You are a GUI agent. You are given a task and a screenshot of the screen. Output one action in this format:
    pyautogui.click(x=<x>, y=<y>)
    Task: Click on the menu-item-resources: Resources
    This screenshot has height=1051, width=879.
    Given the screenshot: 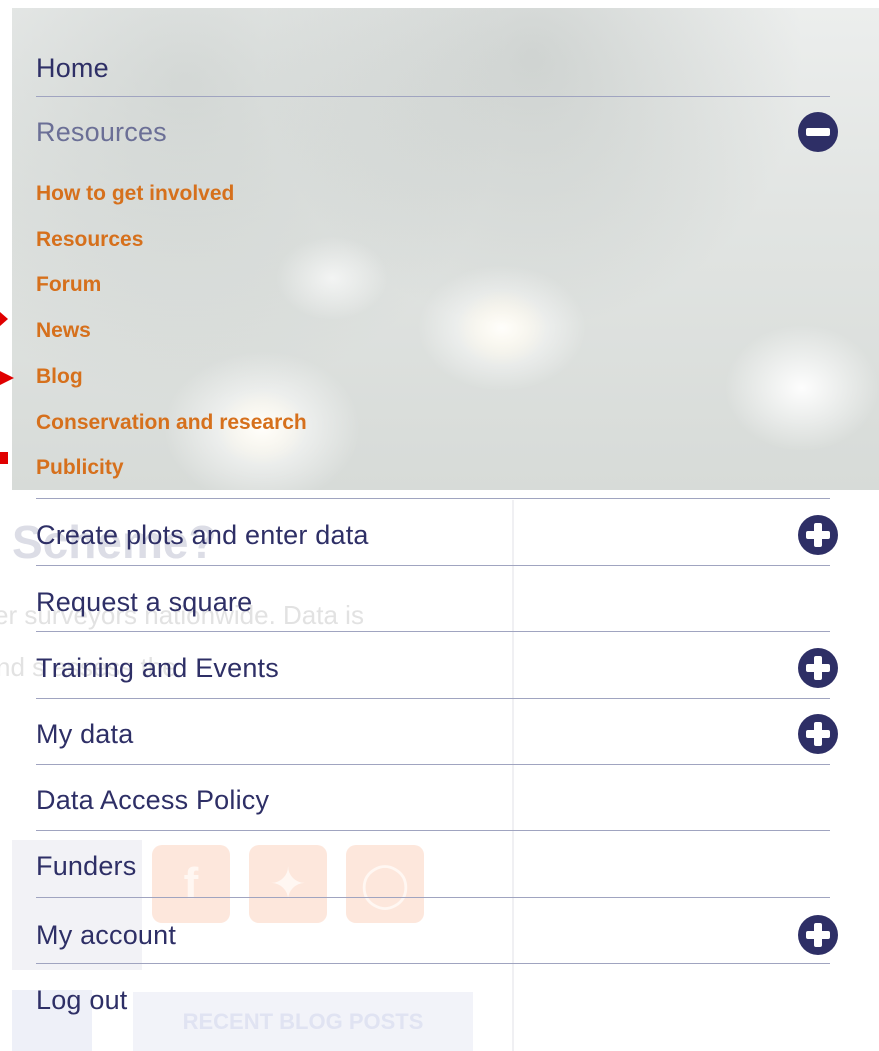 What is the action you would take?
    pyautogui.click(x=437, y=132)
    